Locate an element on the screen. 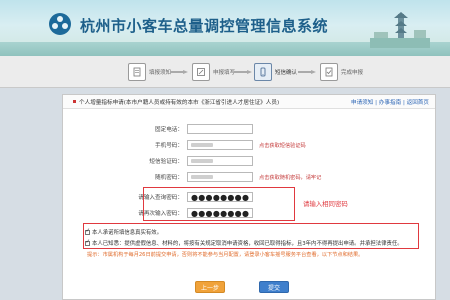  step-notice: 填报须知 is located at coordinates (149, 72).